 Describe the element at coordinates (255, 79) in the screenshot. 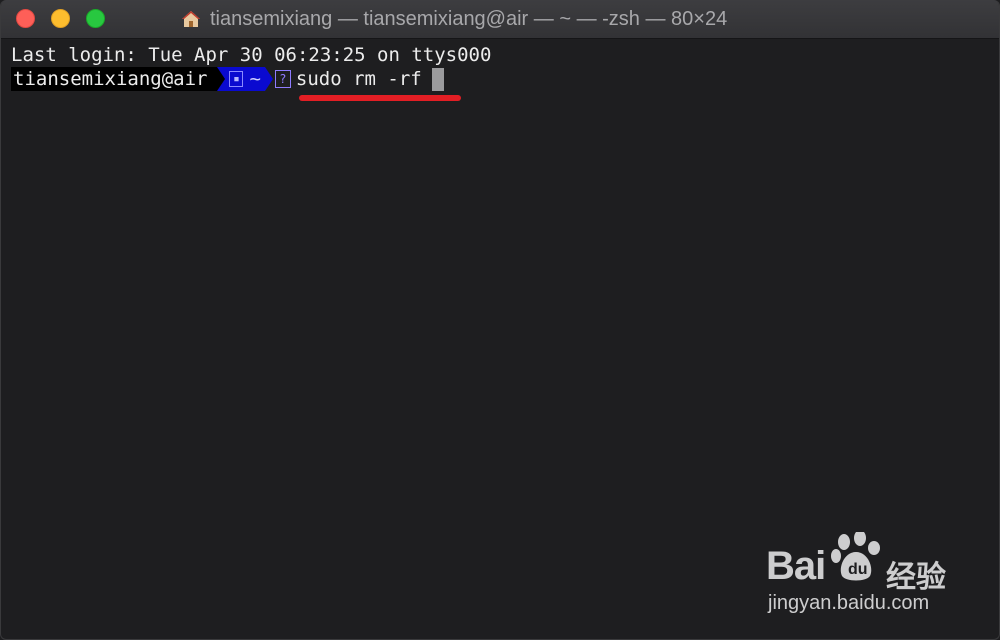

I see `prompt-dir: ~` at that location.